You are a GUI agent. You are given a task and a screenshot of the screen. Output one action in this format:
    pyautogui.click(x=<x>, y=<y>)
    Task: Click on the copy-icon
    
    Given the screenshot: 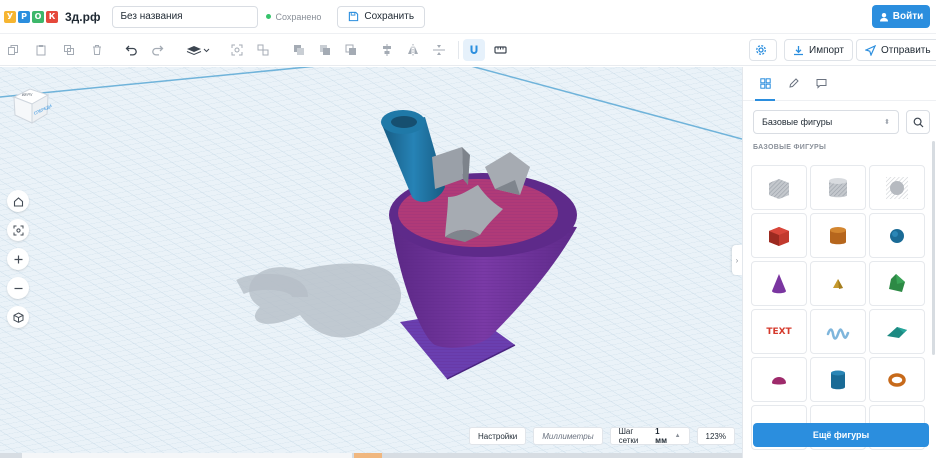 What is the action you would take?
    pyautogui.click(x=13, y=50)
    